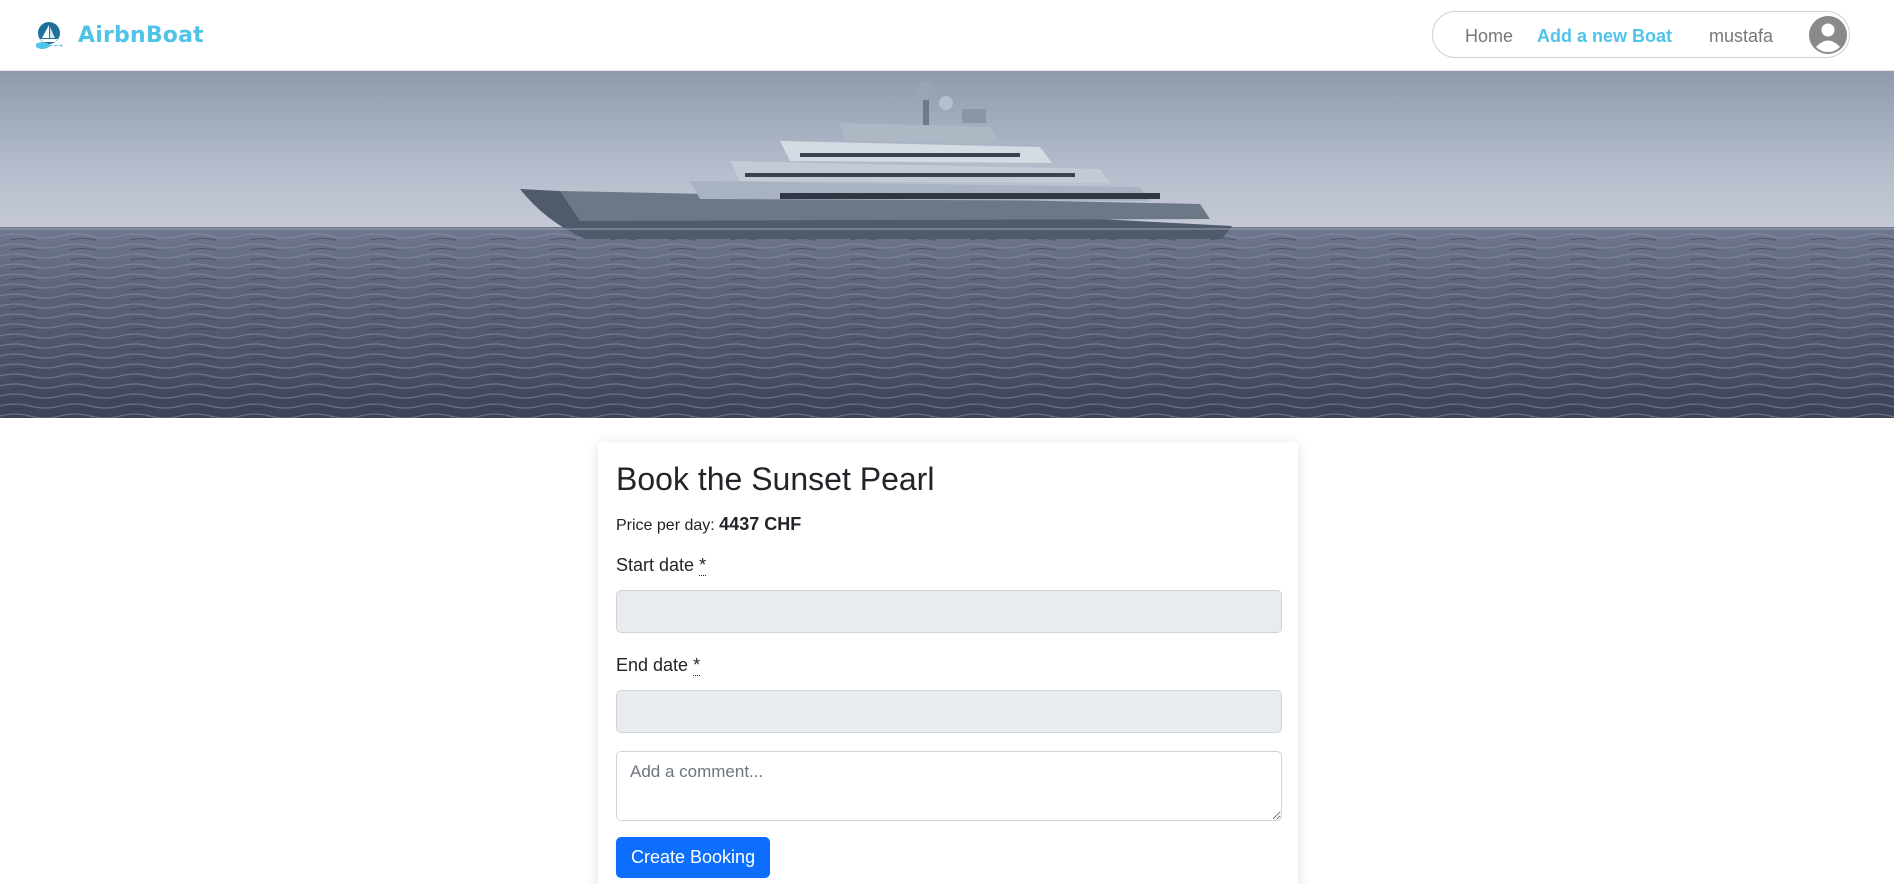 The width and height of the screenshot is (1894, 884). I want to click on user-avatar-icon, so click(1828, 35).